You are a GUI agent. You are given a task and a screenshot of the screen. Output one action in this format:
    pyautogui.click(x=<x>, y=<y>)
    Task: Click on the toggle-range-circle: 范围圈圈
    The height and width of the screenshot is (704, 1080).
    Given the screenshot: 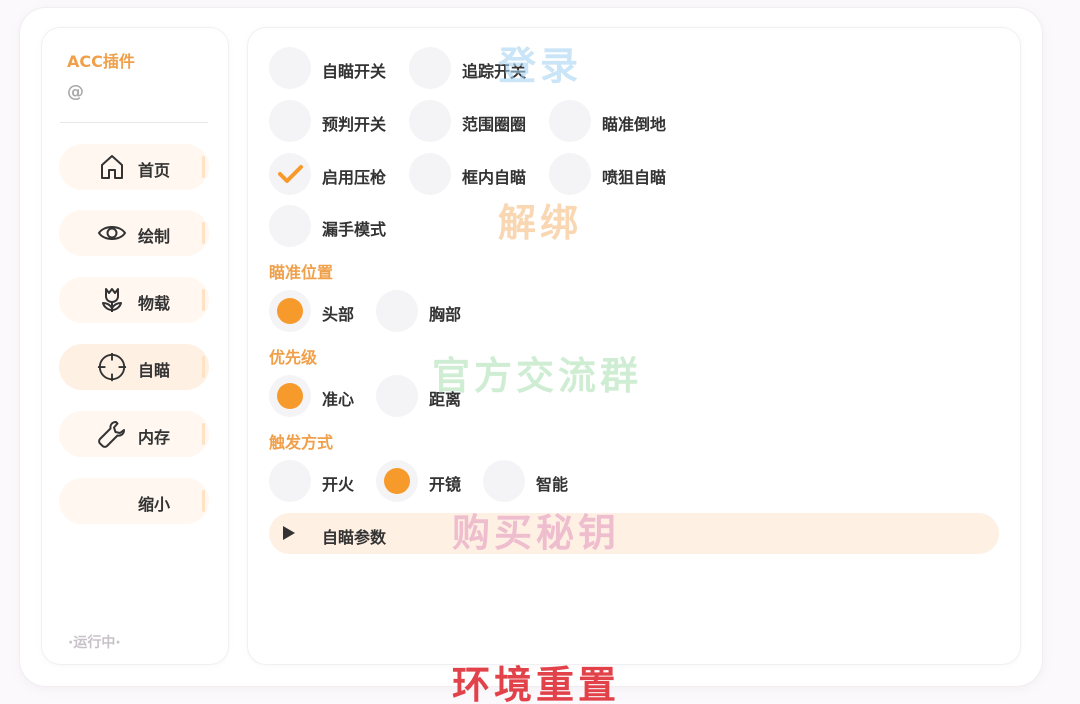 What is the action you would take?
    pyautogui.click(x=479, y=121)
    